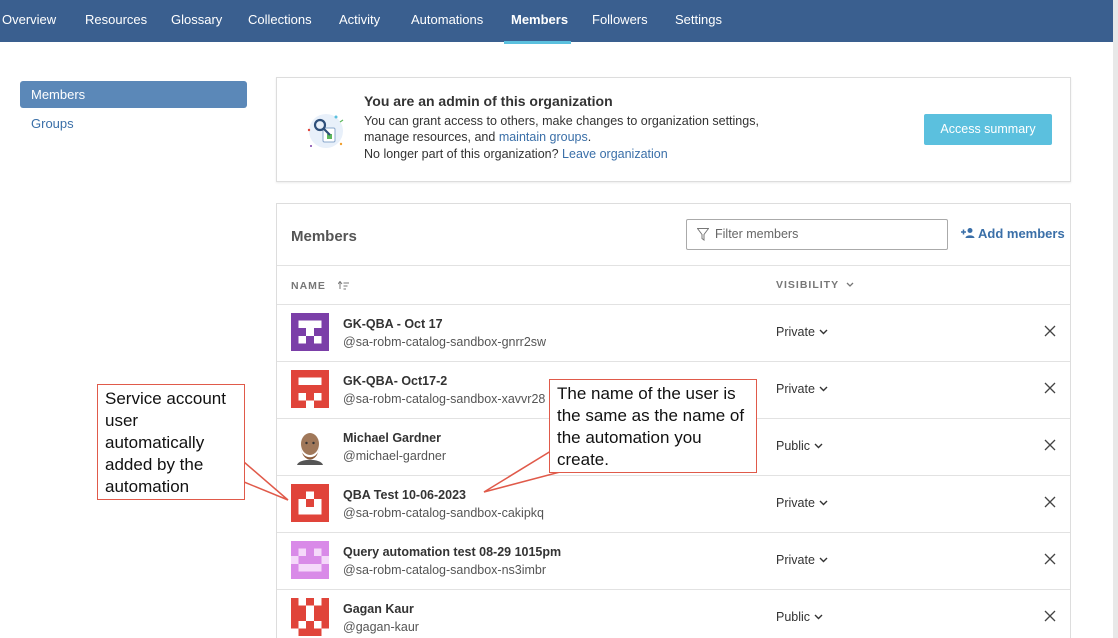 The height and width of the screenshot is (638, 1118). What do you see at coordinates (404, 495) in the screenshot?
I see `member-name: QBA Test 10-06-2023` at bounding box center [404, 495].